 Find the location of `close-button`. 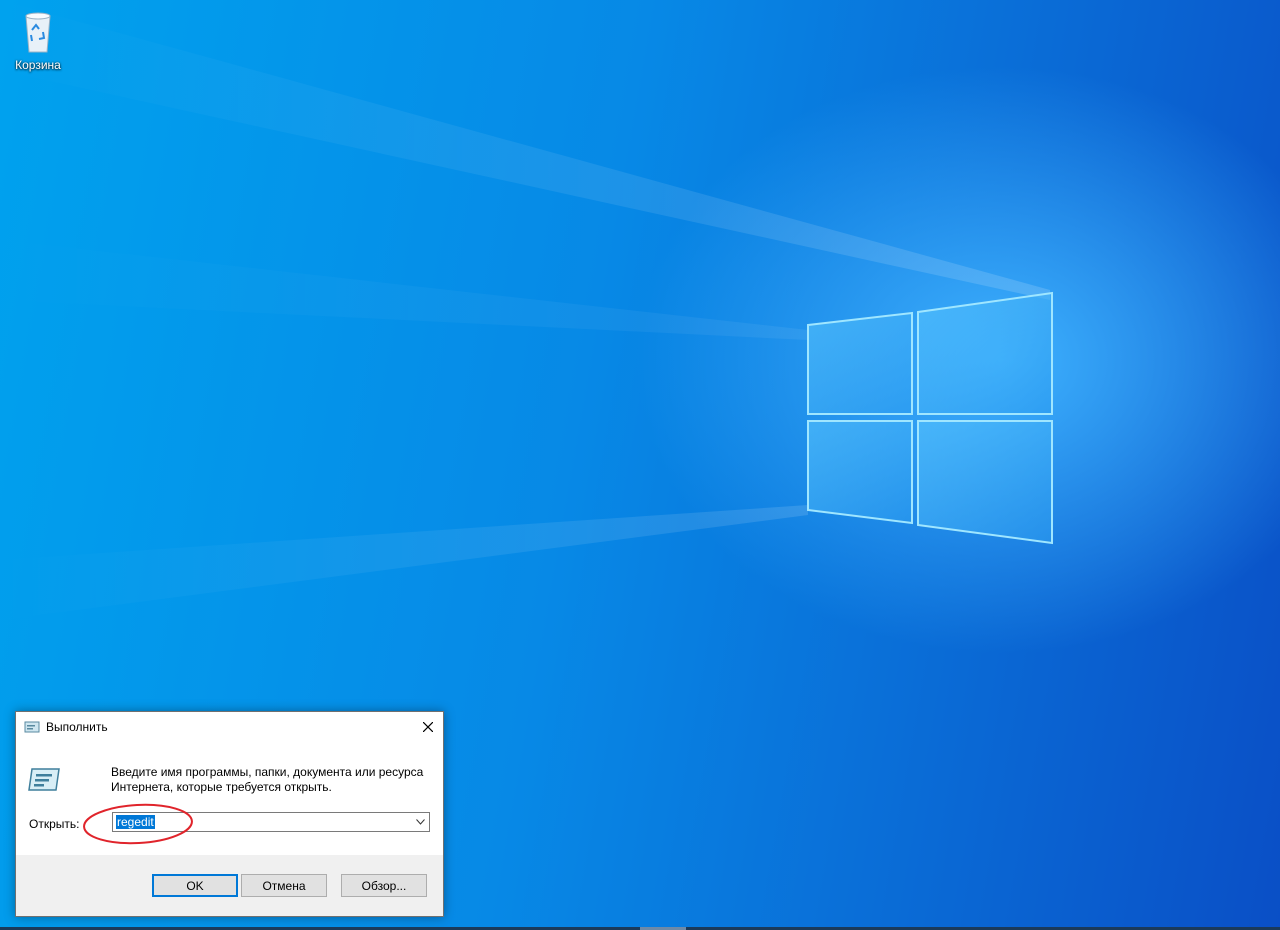

close-button is located at coordinates (428, 727).